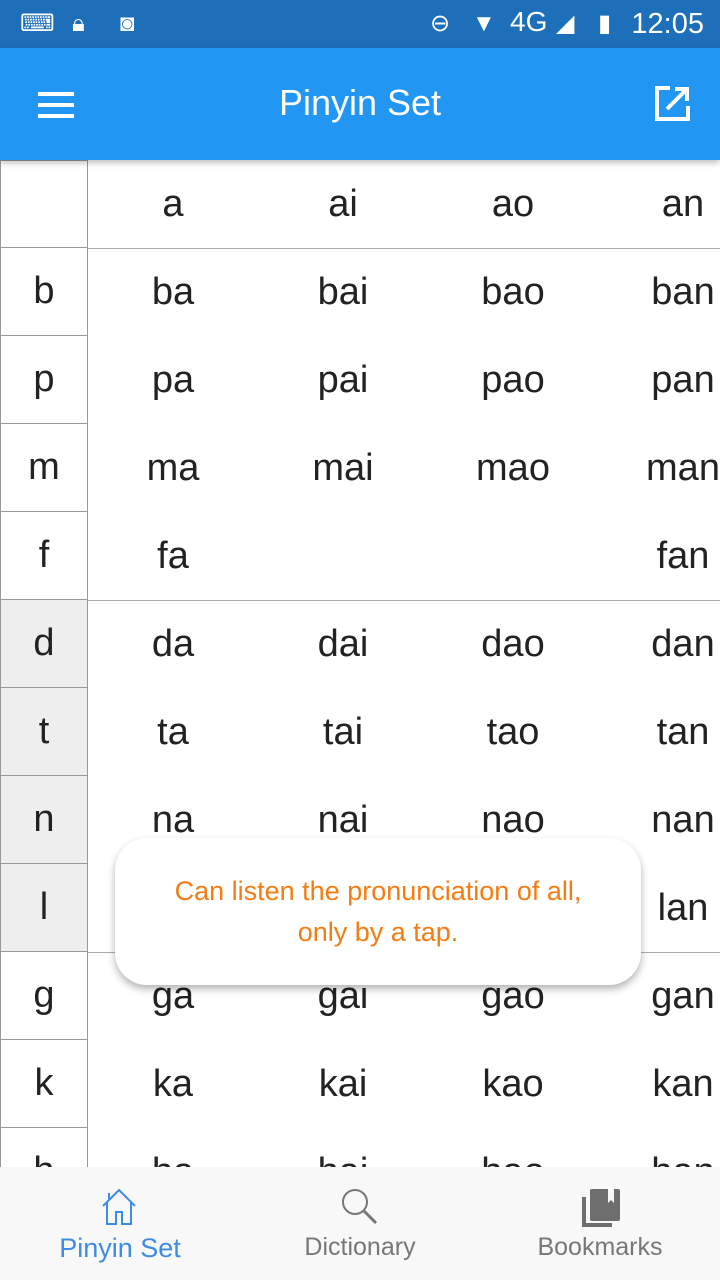 Image resolution: width=720 pixels, height=1280 pixels. Describe the element at coordinates (529, 21) in the screenshot. I see `network-type: 4G` at that location.